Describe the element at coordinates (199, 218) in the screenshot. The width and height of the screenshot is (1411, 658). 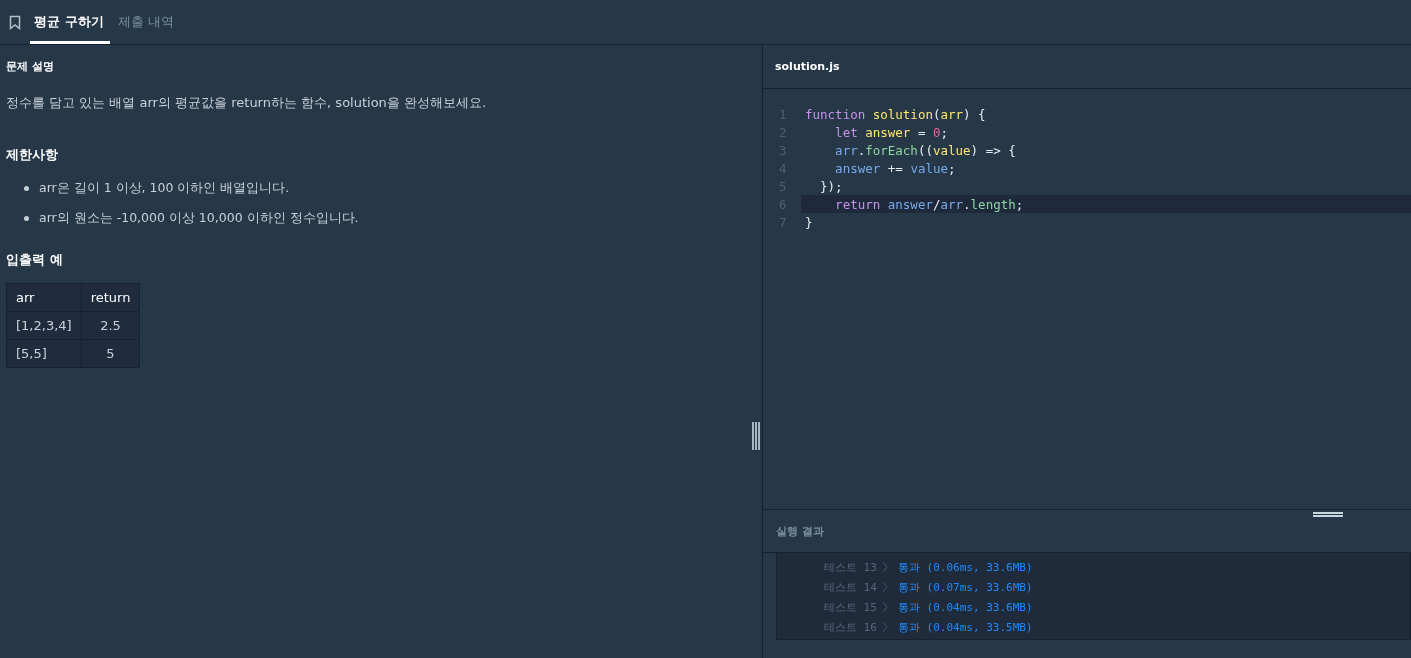
I see `constraint-item: arr의 원소는 -10,000 이상 10,000 이하인 정수입니다.` at that location.